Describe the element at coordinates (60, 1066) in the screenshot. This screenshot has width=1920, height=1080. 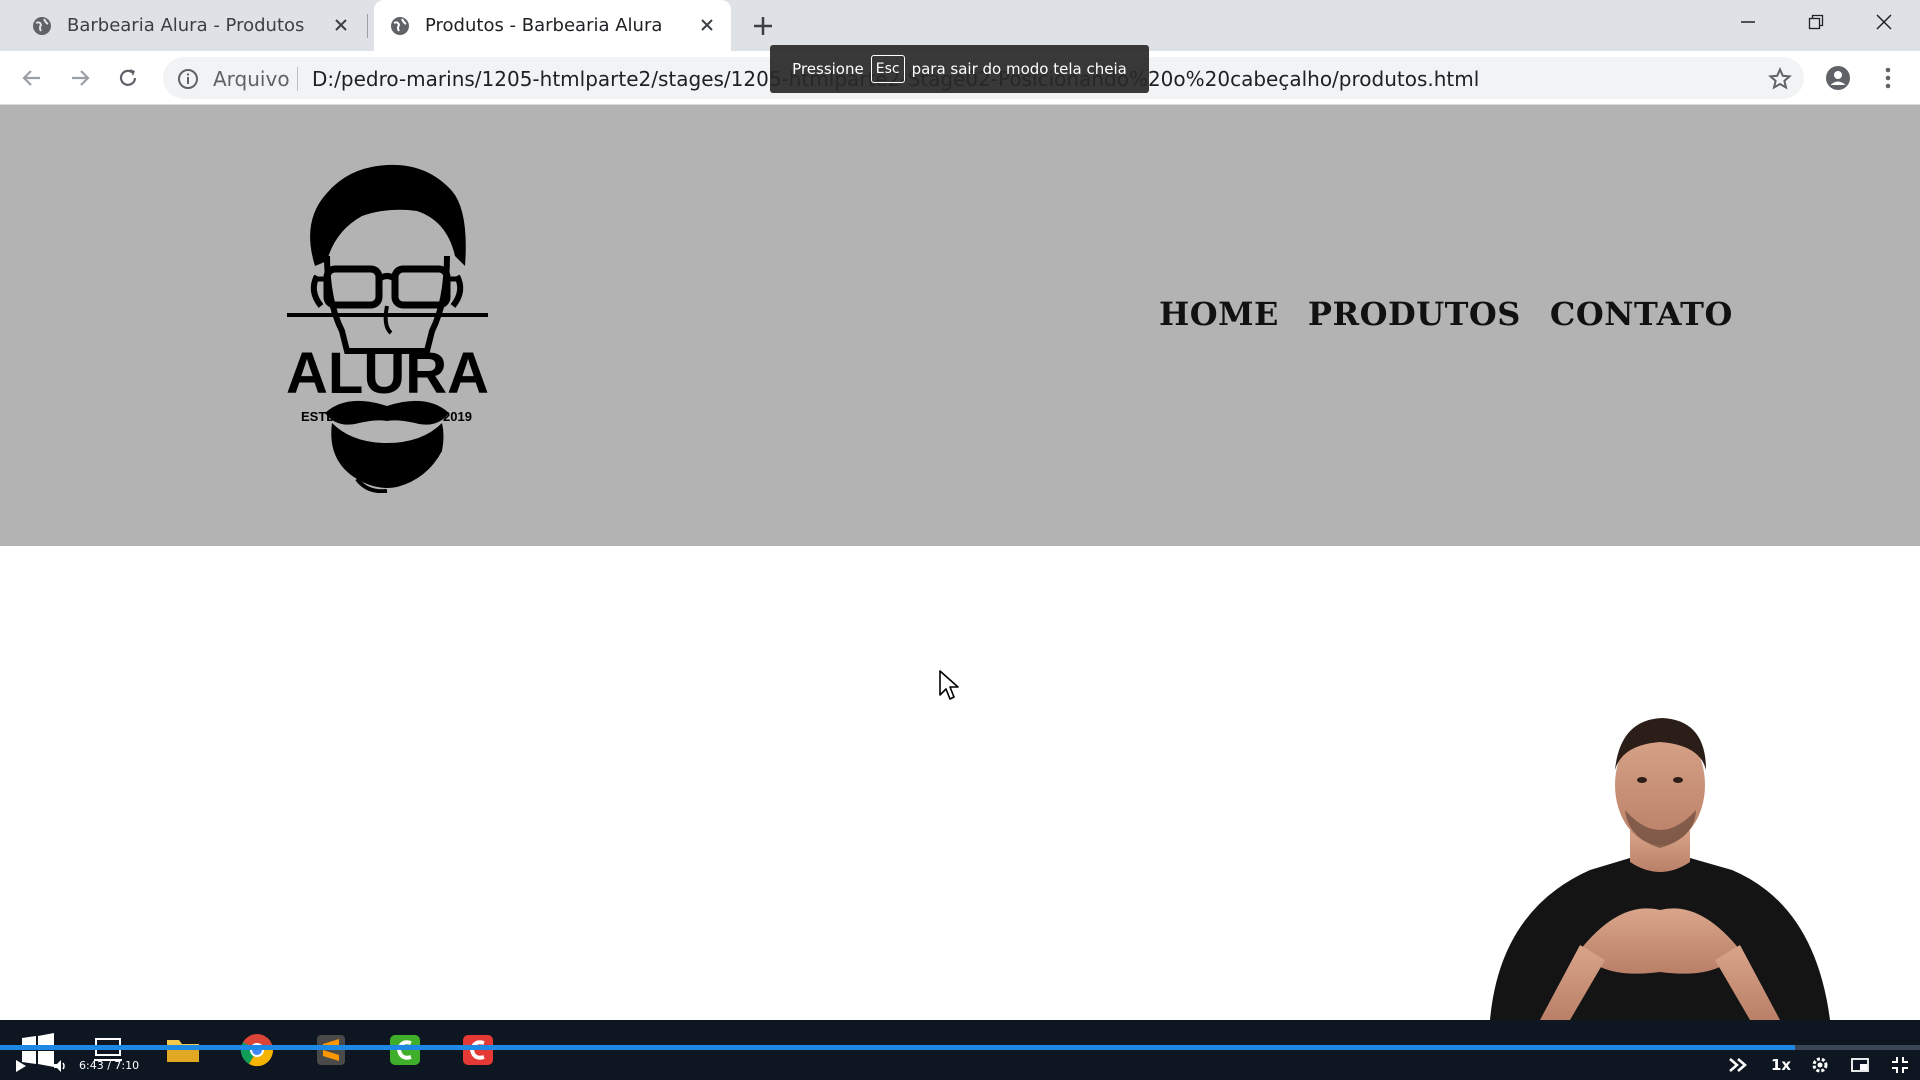
I see `volume-icon` at that location.